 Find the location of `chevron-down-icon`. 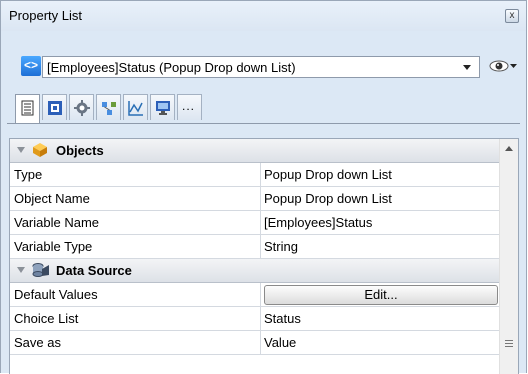

chevron-down-icon is located at coordinates (467, 67).